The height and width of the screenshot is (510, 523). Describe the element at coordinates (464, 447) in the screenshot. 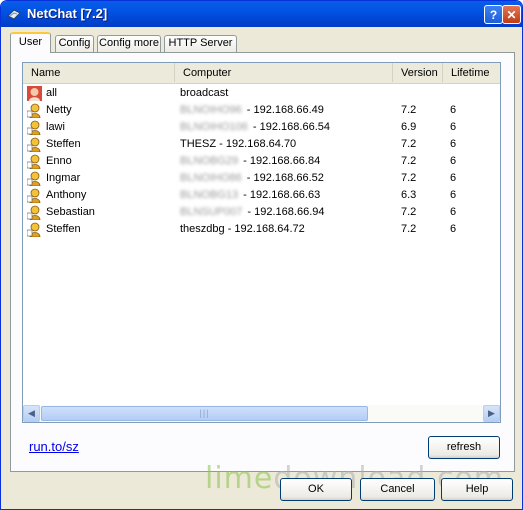

I see `refresh-button: refresh` at that location.